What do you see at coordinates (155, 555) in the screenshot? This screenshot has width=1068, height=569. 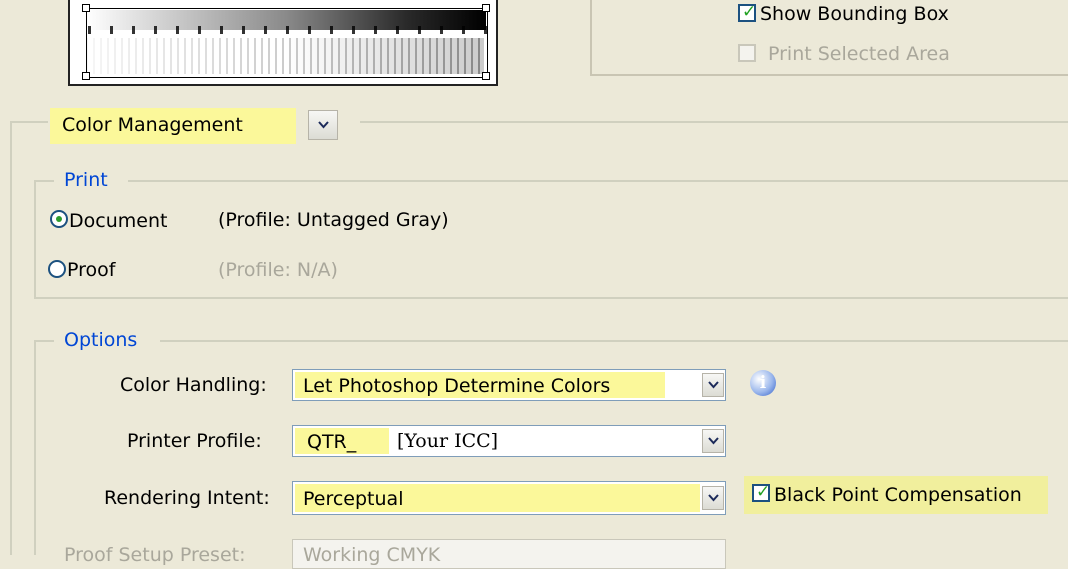 I see `proof-setup-preset-label: Proof Setup Preset:` at bounding box center [155, 555].